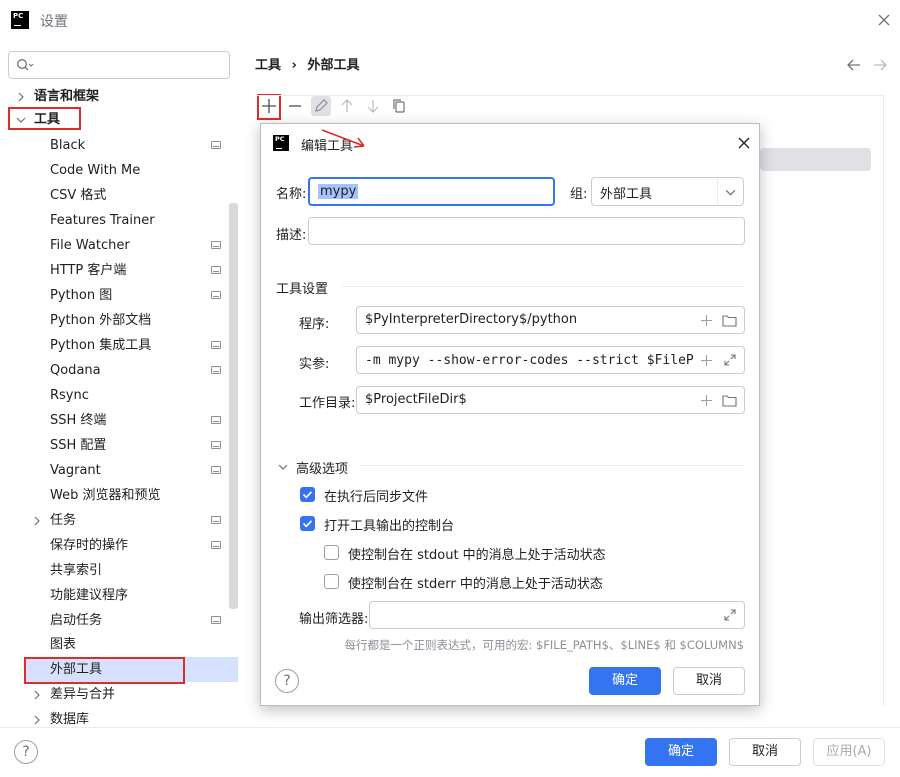  What do you see at coordinates (709, 681) in the screenshot?
I see `dialog-cancel-button: 取消` at bounding box center [709, 681].